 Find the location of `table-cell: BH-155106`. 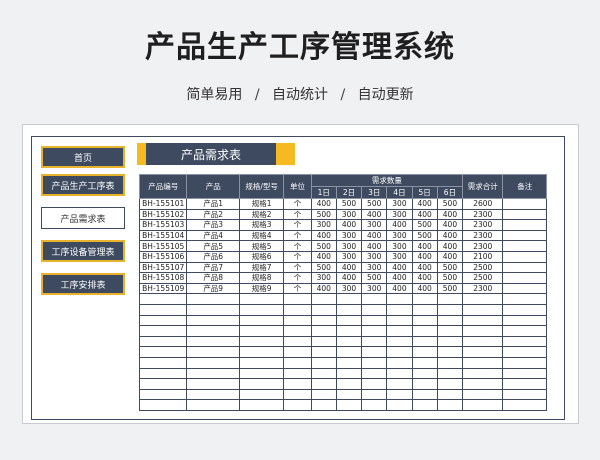

table-cell: BH-155106 is located at coordinates (163, 256).